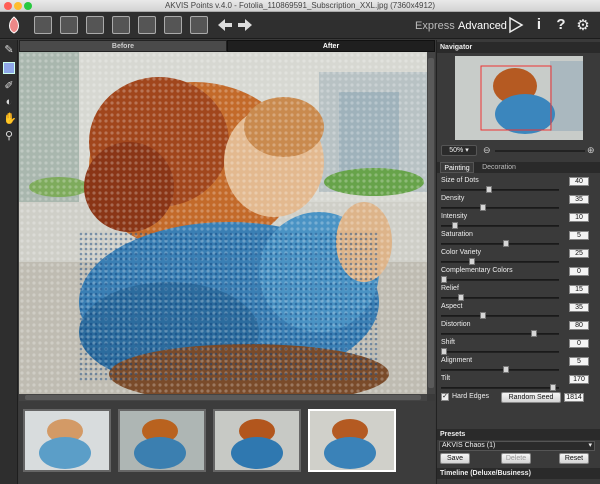  Describe the element at coordinates (225, 25) in the screenshot. I see `undo-icon` at that location.